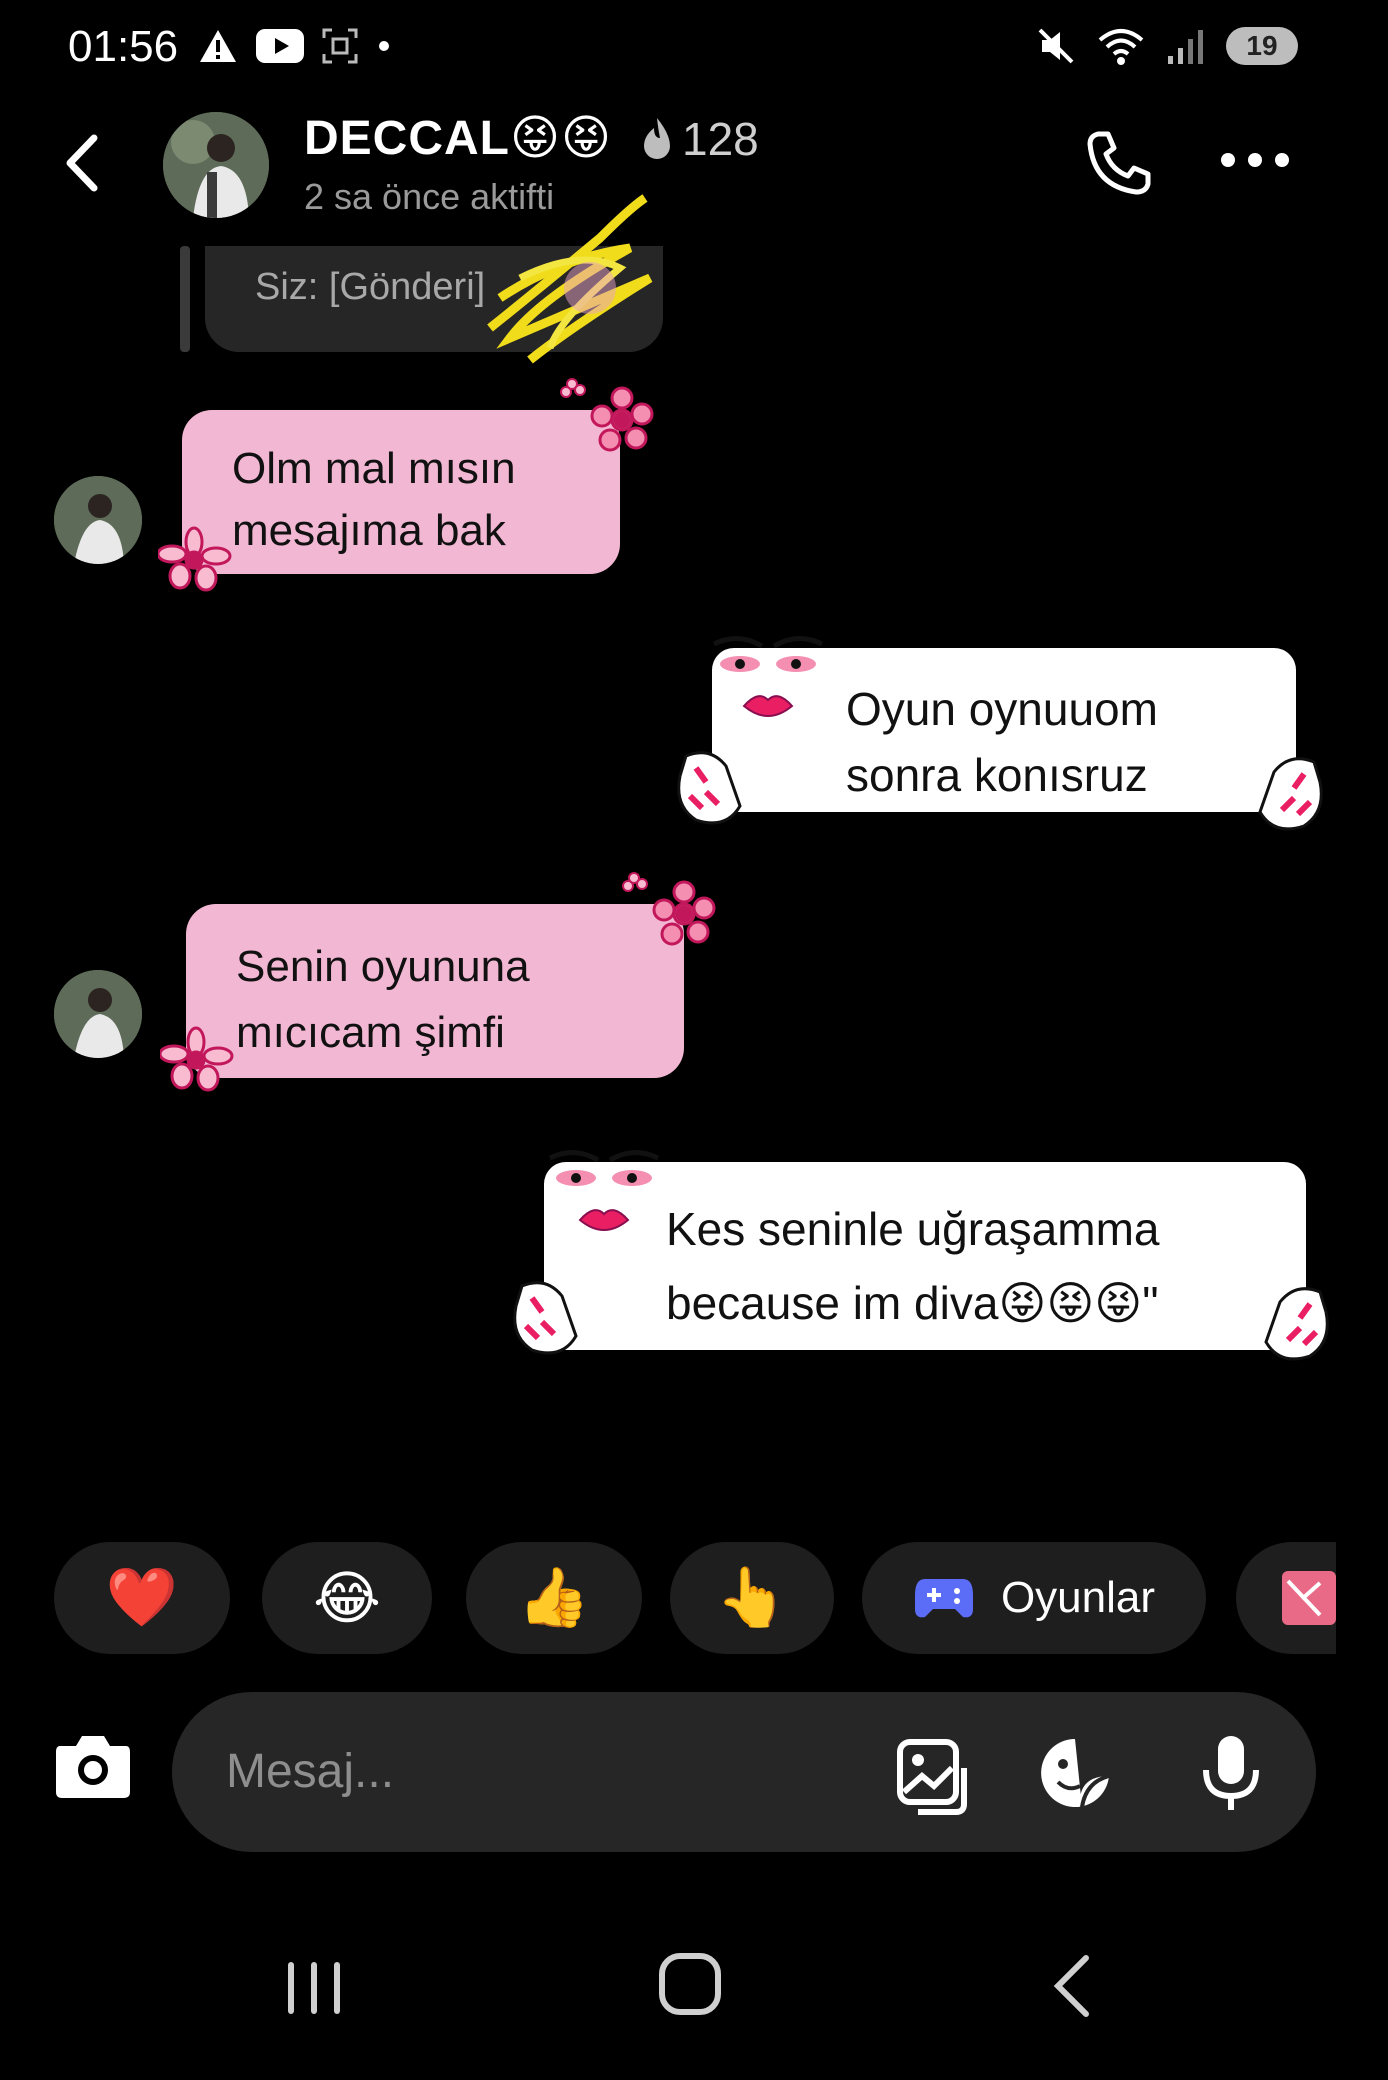 The height and width of the screenshot is (2080, 1388). I want to click on quick-point-up-button: 👆, so click(752, 1598).